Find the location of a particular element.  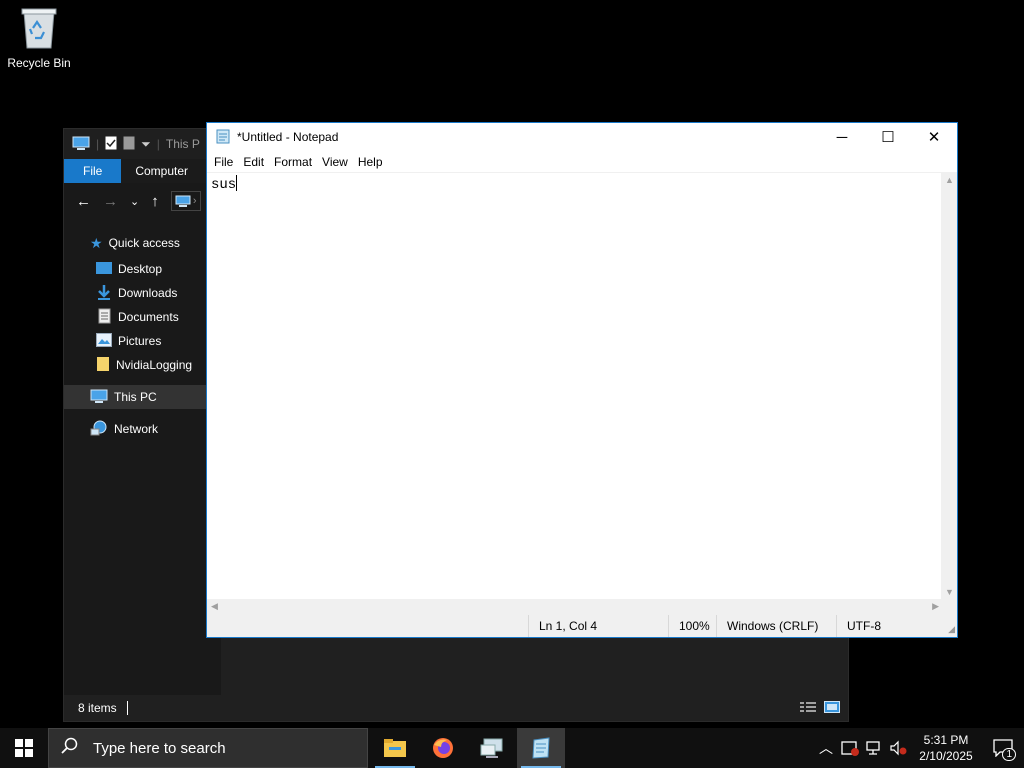

notepad-window-title: *Untitled - Notepad is located at coordinates (288, 137).